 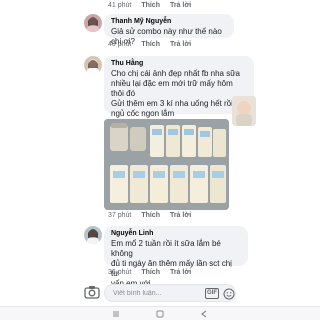 I want to click on baby-photo-icon, so click(x=244, y=111).